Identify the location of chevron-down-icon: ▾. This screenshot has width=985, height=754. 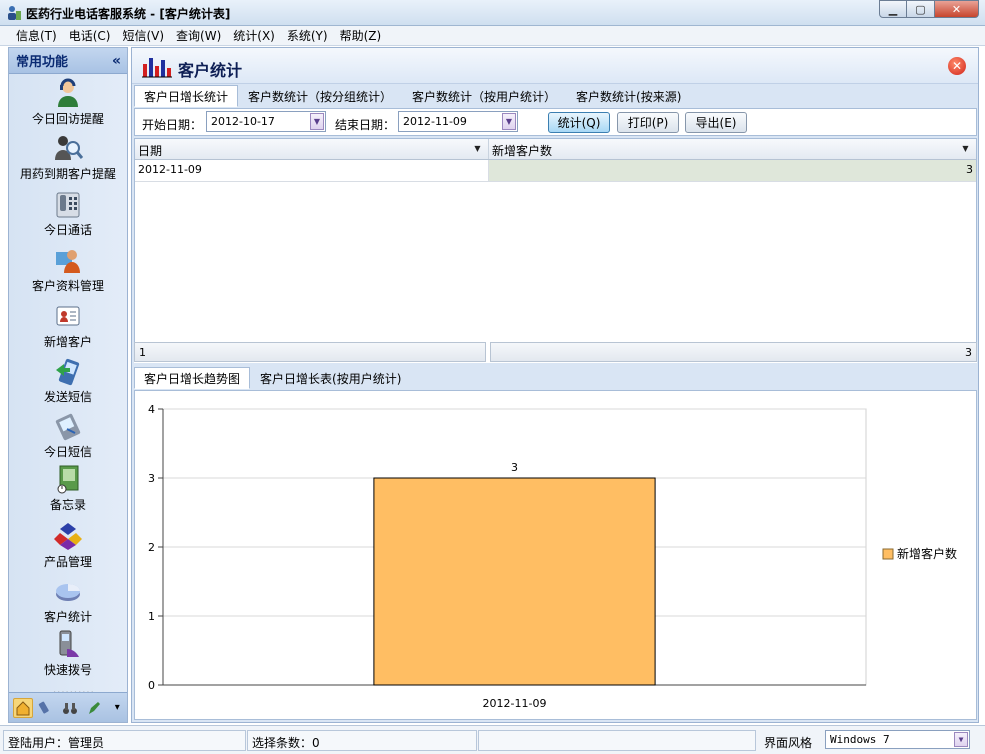
(117, 708).